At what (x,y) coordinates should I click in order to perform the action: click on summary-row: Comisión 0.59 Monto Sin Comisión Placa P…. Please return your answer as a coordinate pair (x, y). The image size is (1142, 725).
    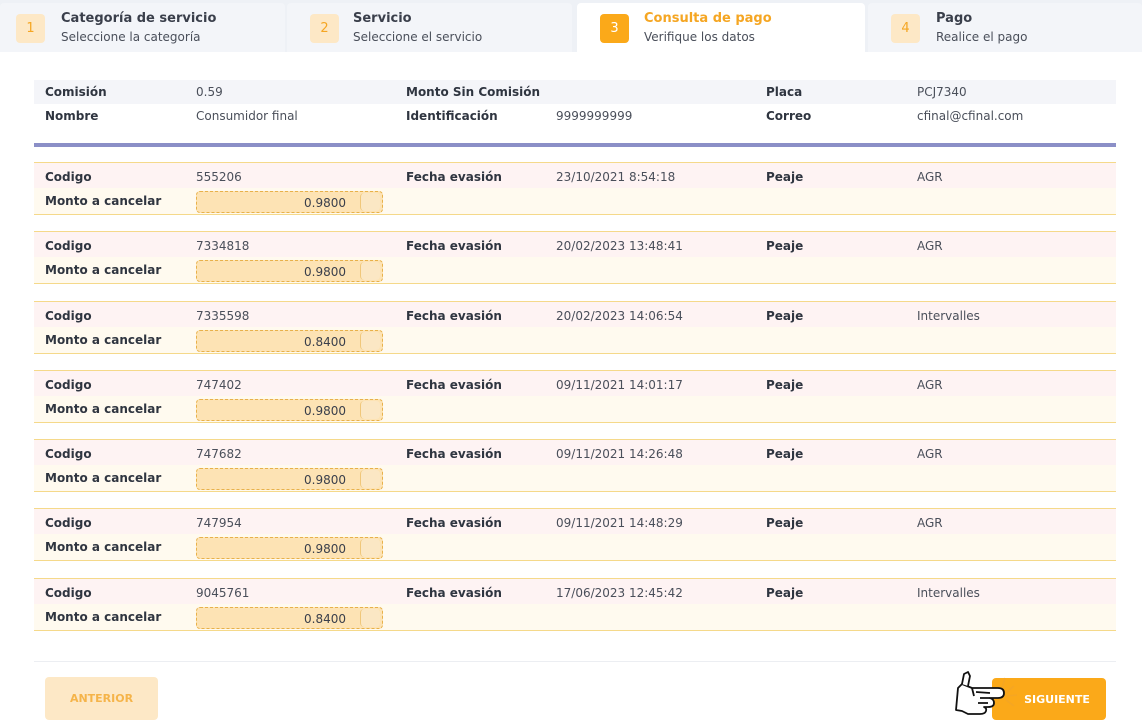
    Looking at the image, I should click on (575, 92).